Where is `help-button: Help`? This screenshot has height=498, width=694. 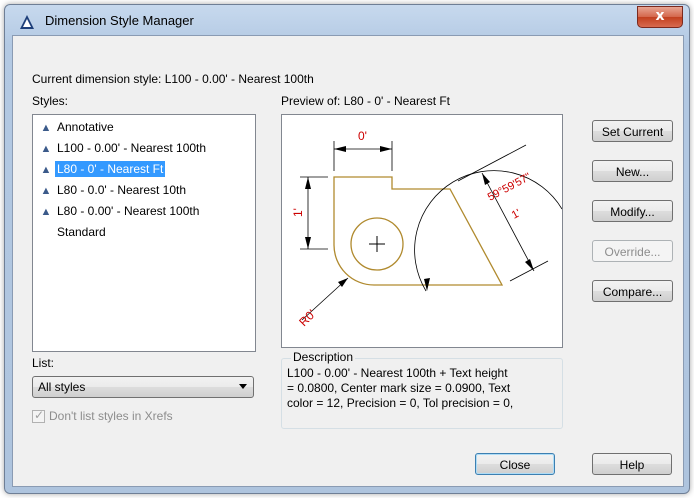 help-button: Help is located at coordinates (632, 464).